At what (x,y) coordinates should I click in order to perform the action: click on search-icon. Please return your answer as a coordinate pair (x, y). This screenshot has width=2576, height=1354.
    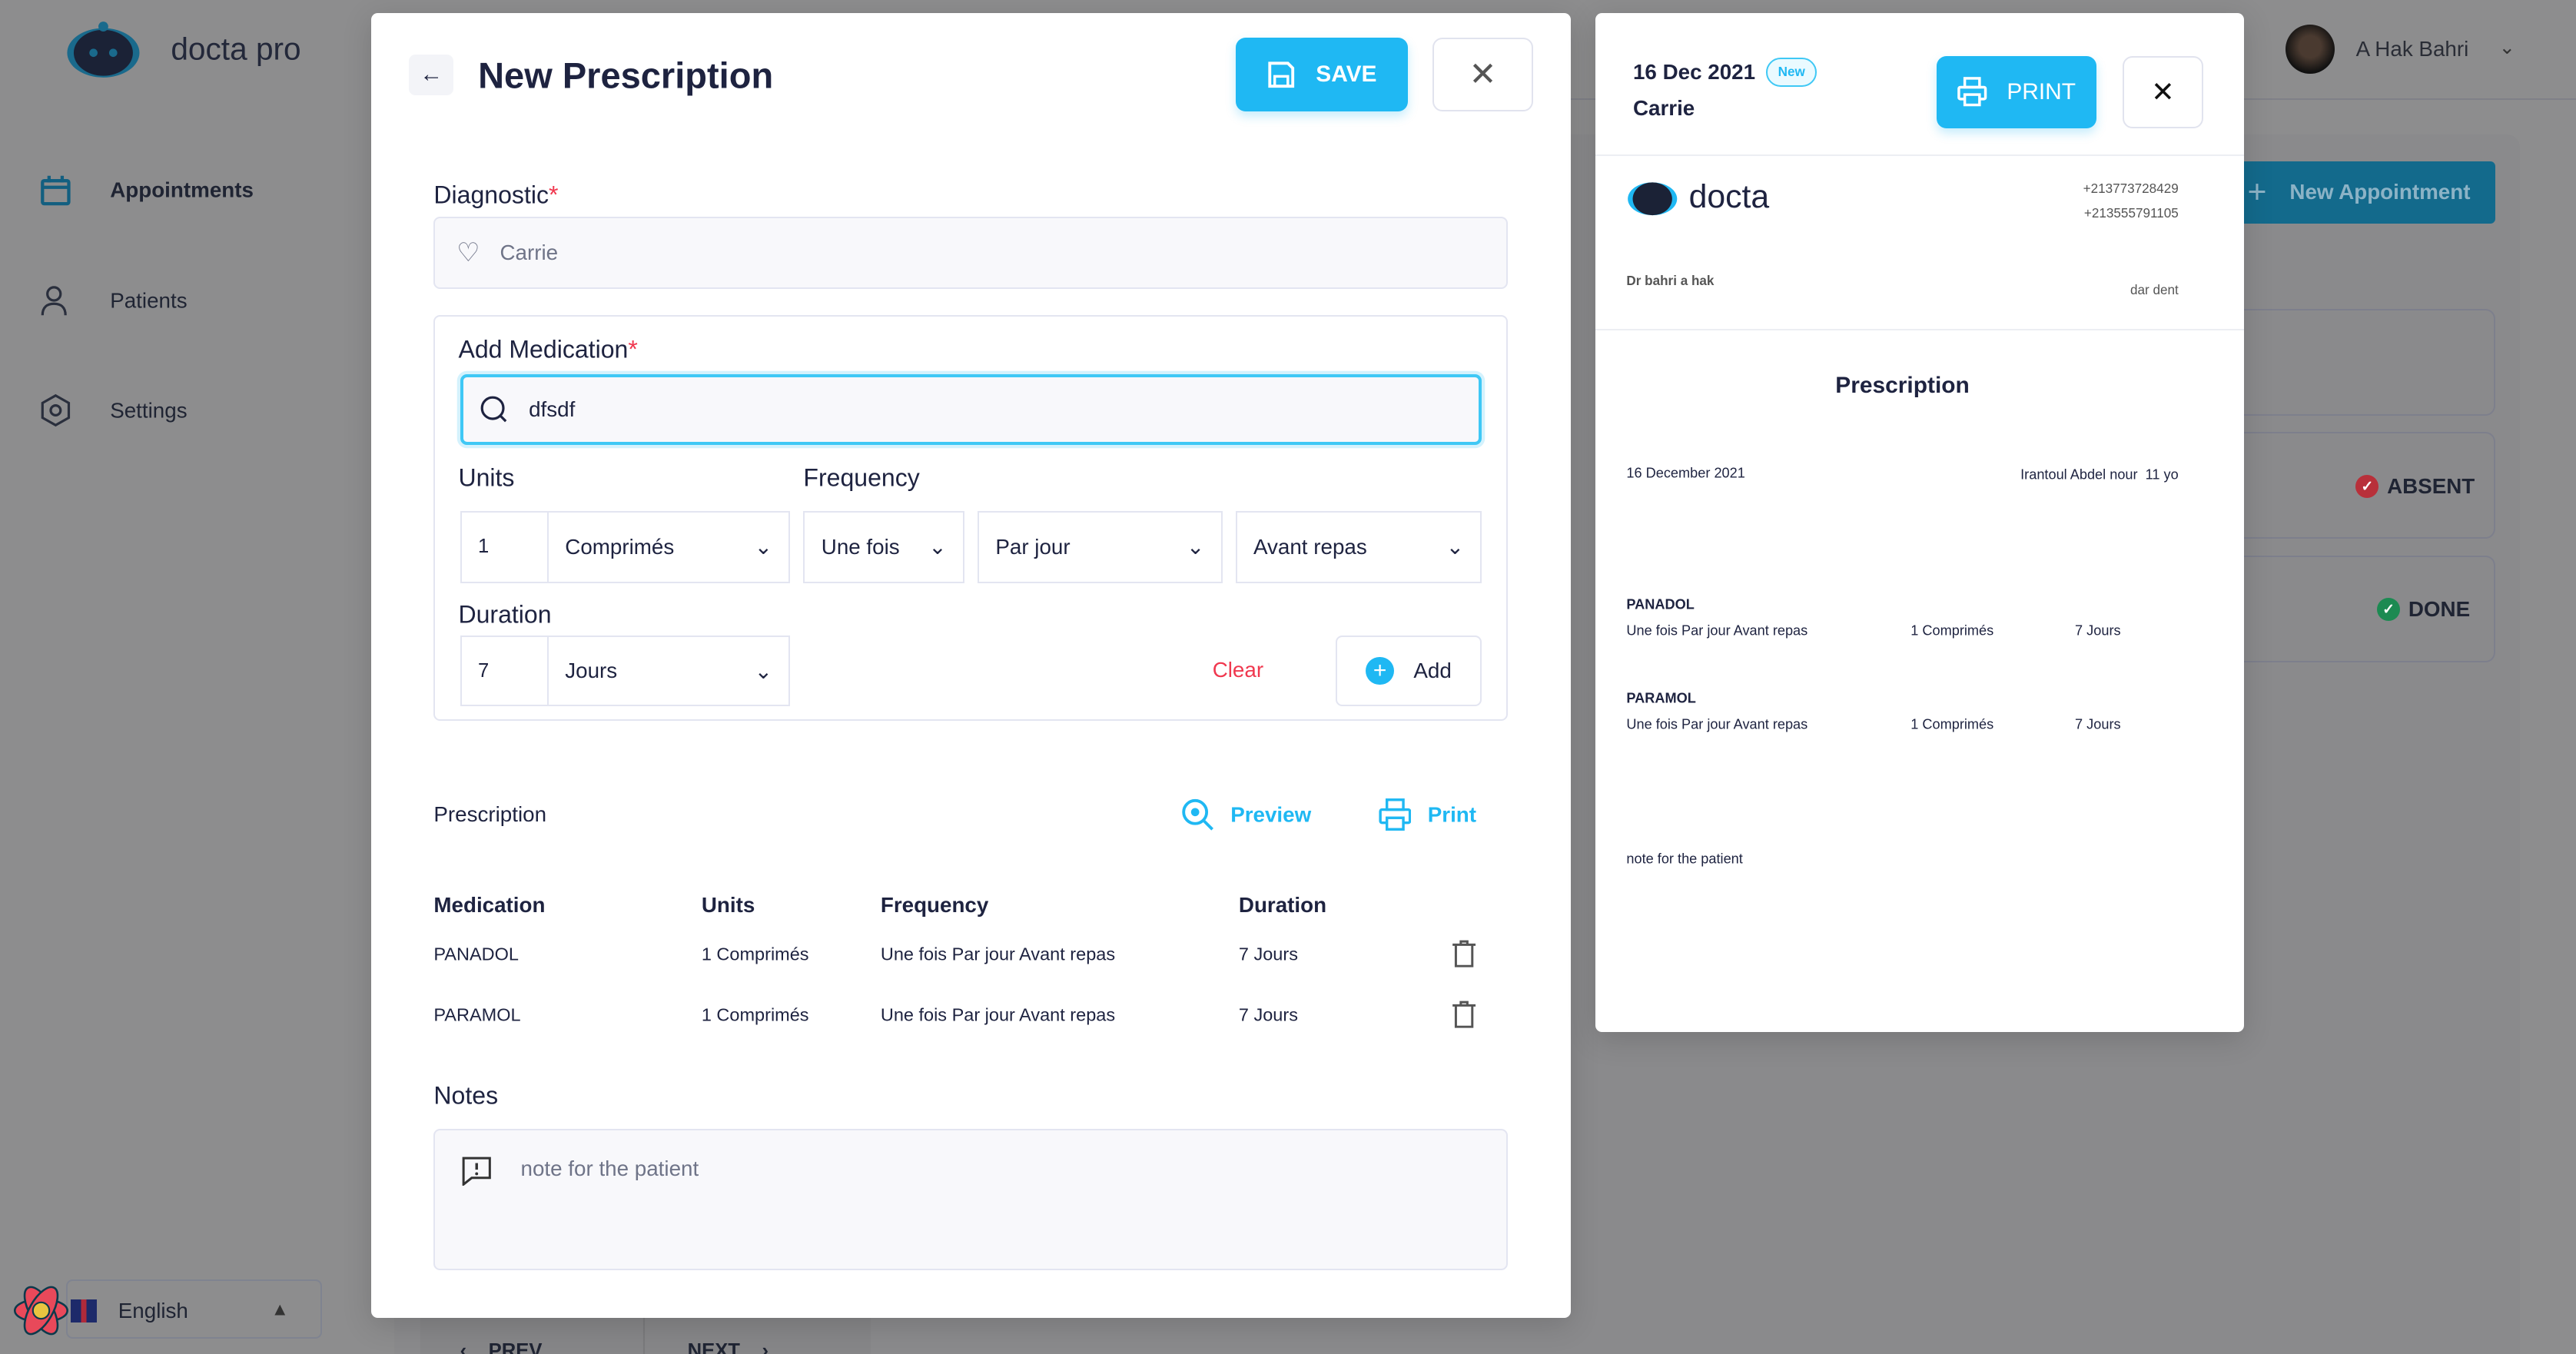
    Looking at the image, I should click on (493, 409).